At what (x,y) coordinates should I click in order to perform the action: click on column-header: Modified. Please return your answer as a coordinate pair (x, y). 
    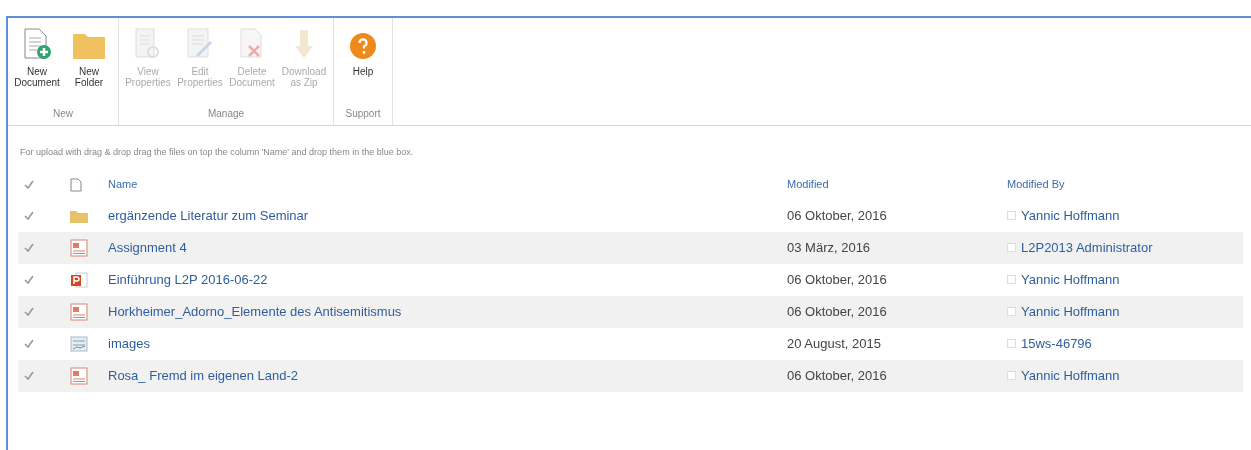
    Looking at the image, I should click on (897, 184).